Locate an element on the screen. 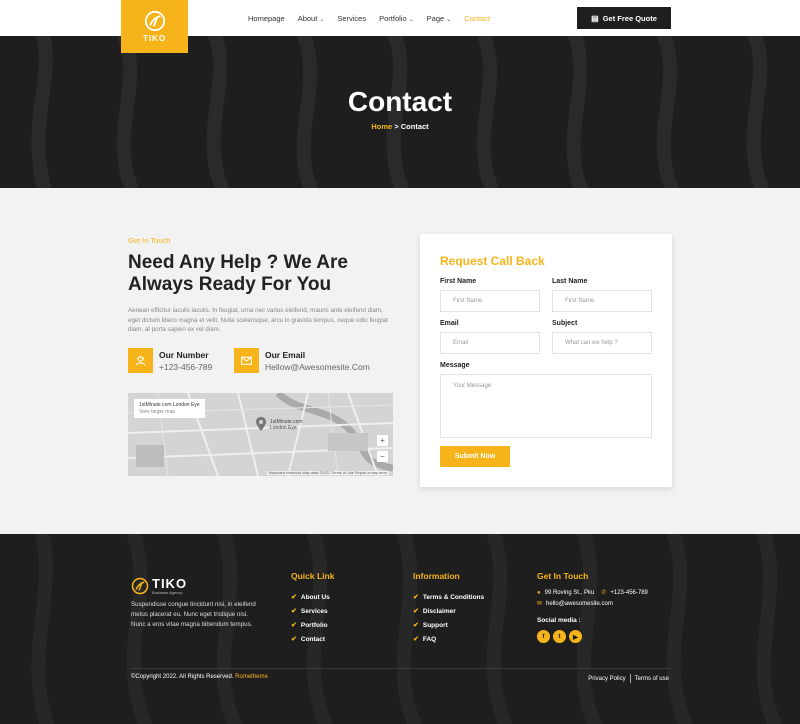 The width and height of the screenshot is (800, 724). footer-logo: TIKO Business Agency is located at coordinates (159, 586).